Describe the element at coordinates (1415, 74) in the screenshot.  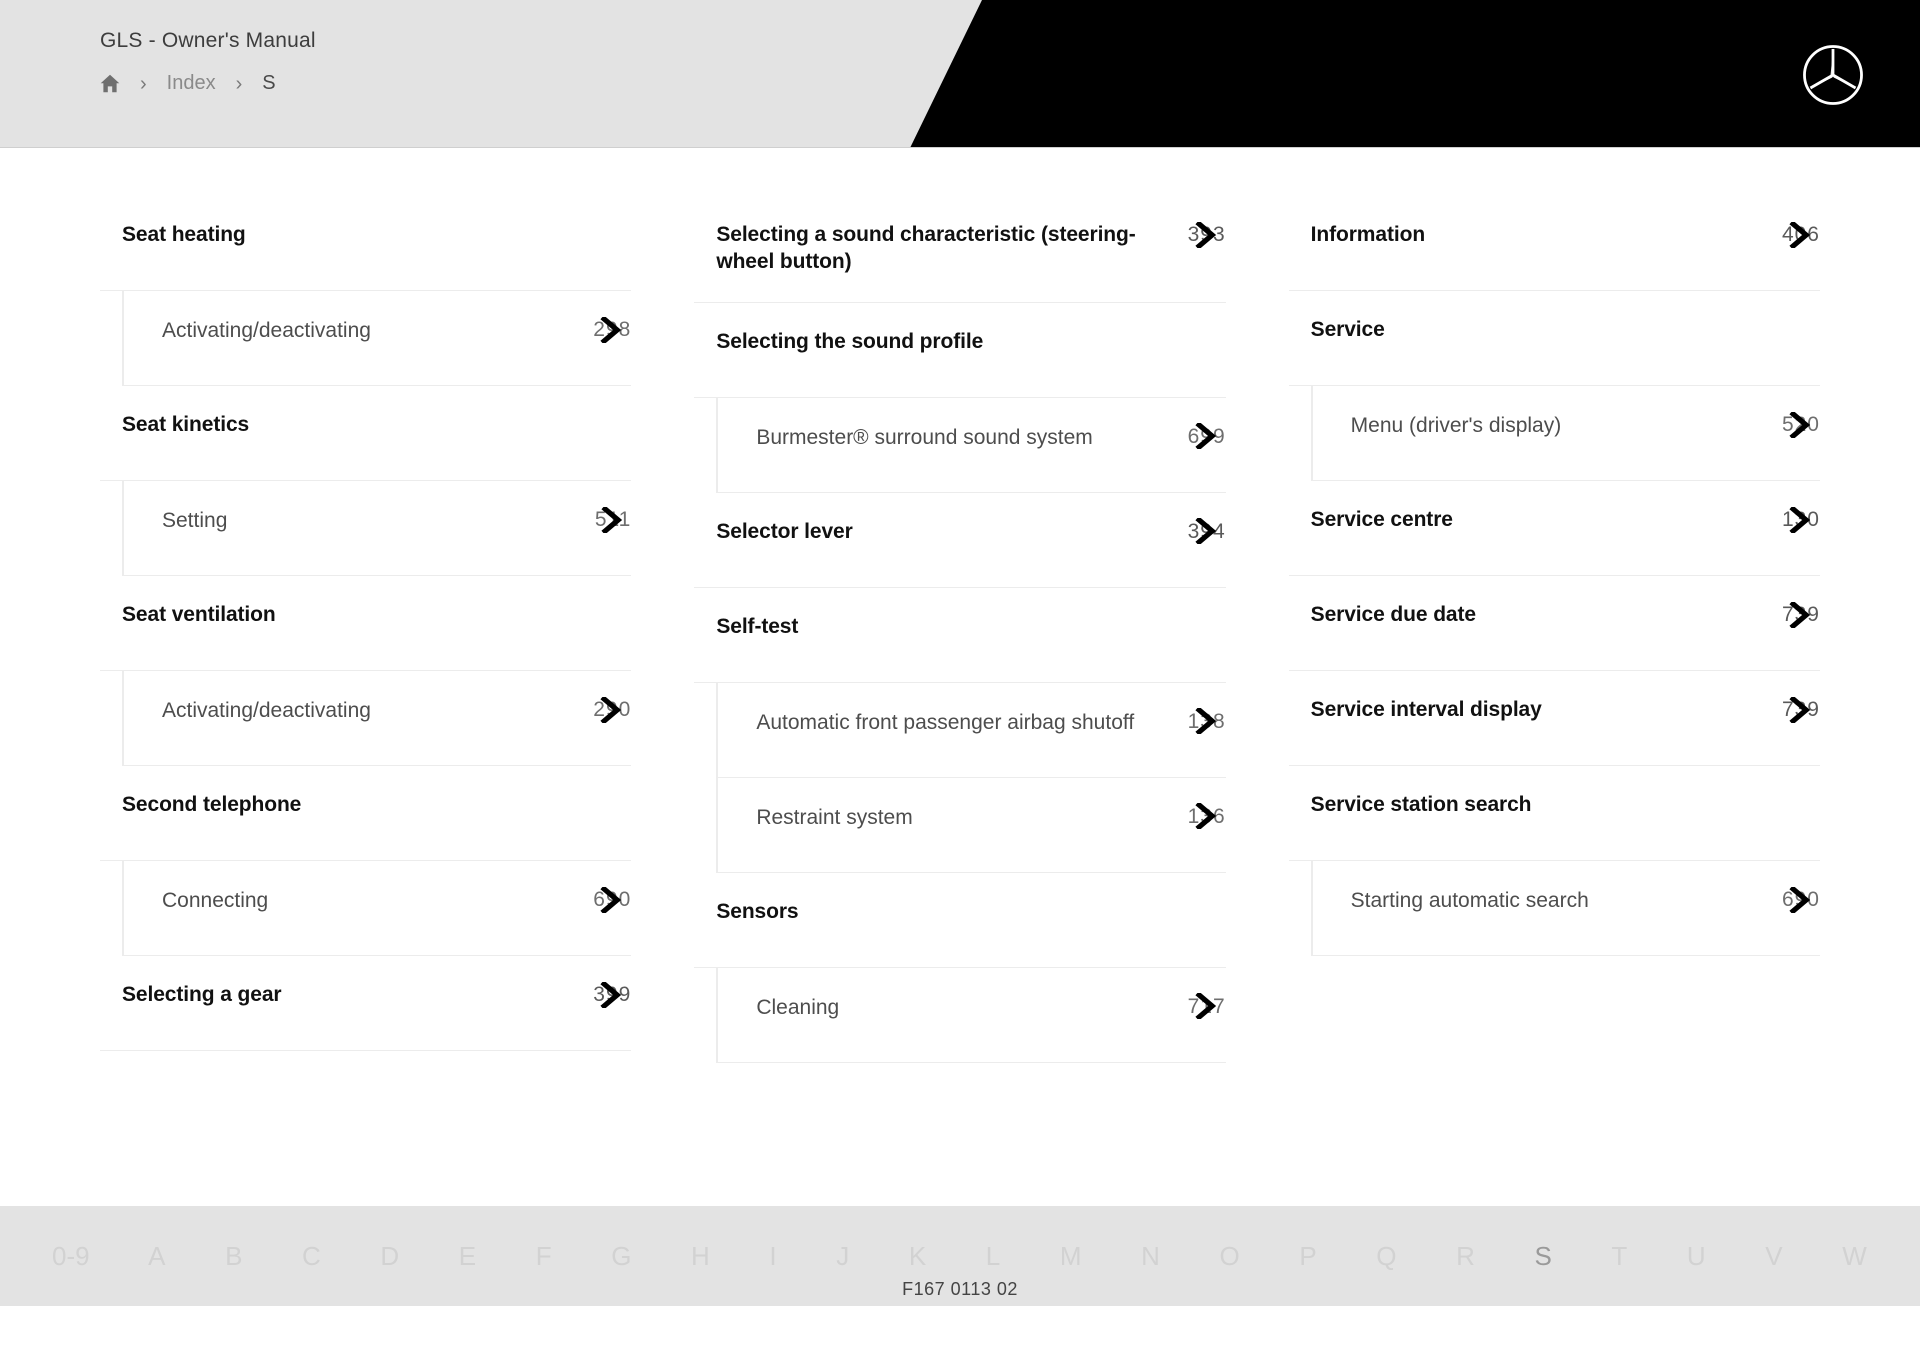
I see `brand-banner` at that location.